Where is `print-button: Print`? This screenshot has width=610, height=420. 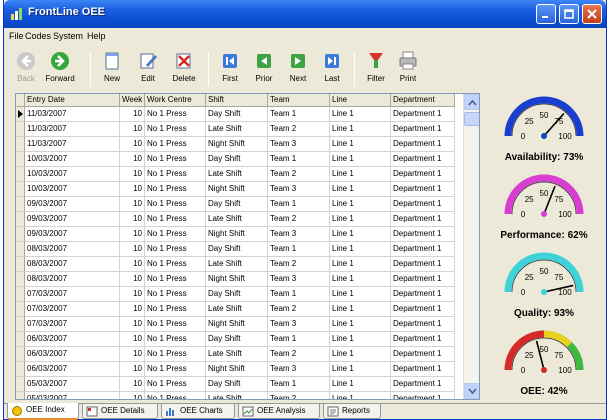
print-button: Print is located at coordinates (408, 69).